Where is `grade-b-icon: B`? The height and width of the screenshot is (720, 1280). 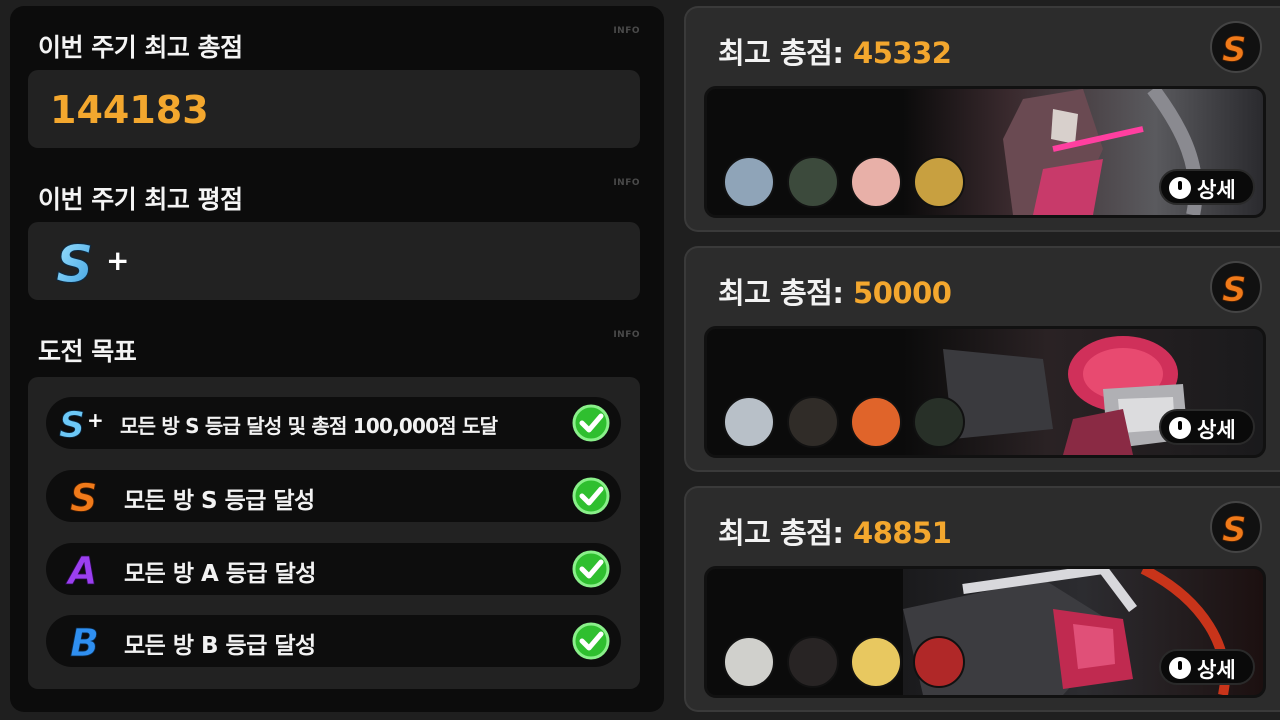 grade-b-icon: B is located at coordinates (85, 641).